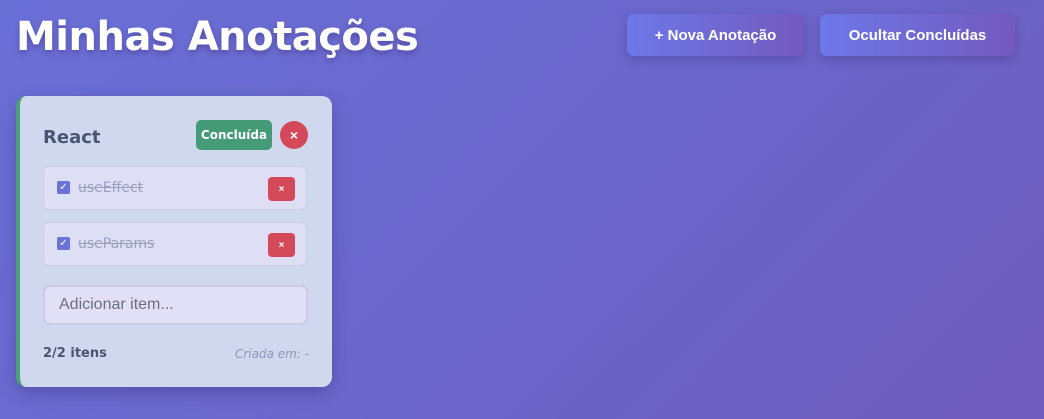 This screenshot has width=1044, height=419. What do you see at coordinates (917, 35) in the screenshot?
I see `hide-completed-button: Ocultar Concluídas` at bounding box center [917, 35].